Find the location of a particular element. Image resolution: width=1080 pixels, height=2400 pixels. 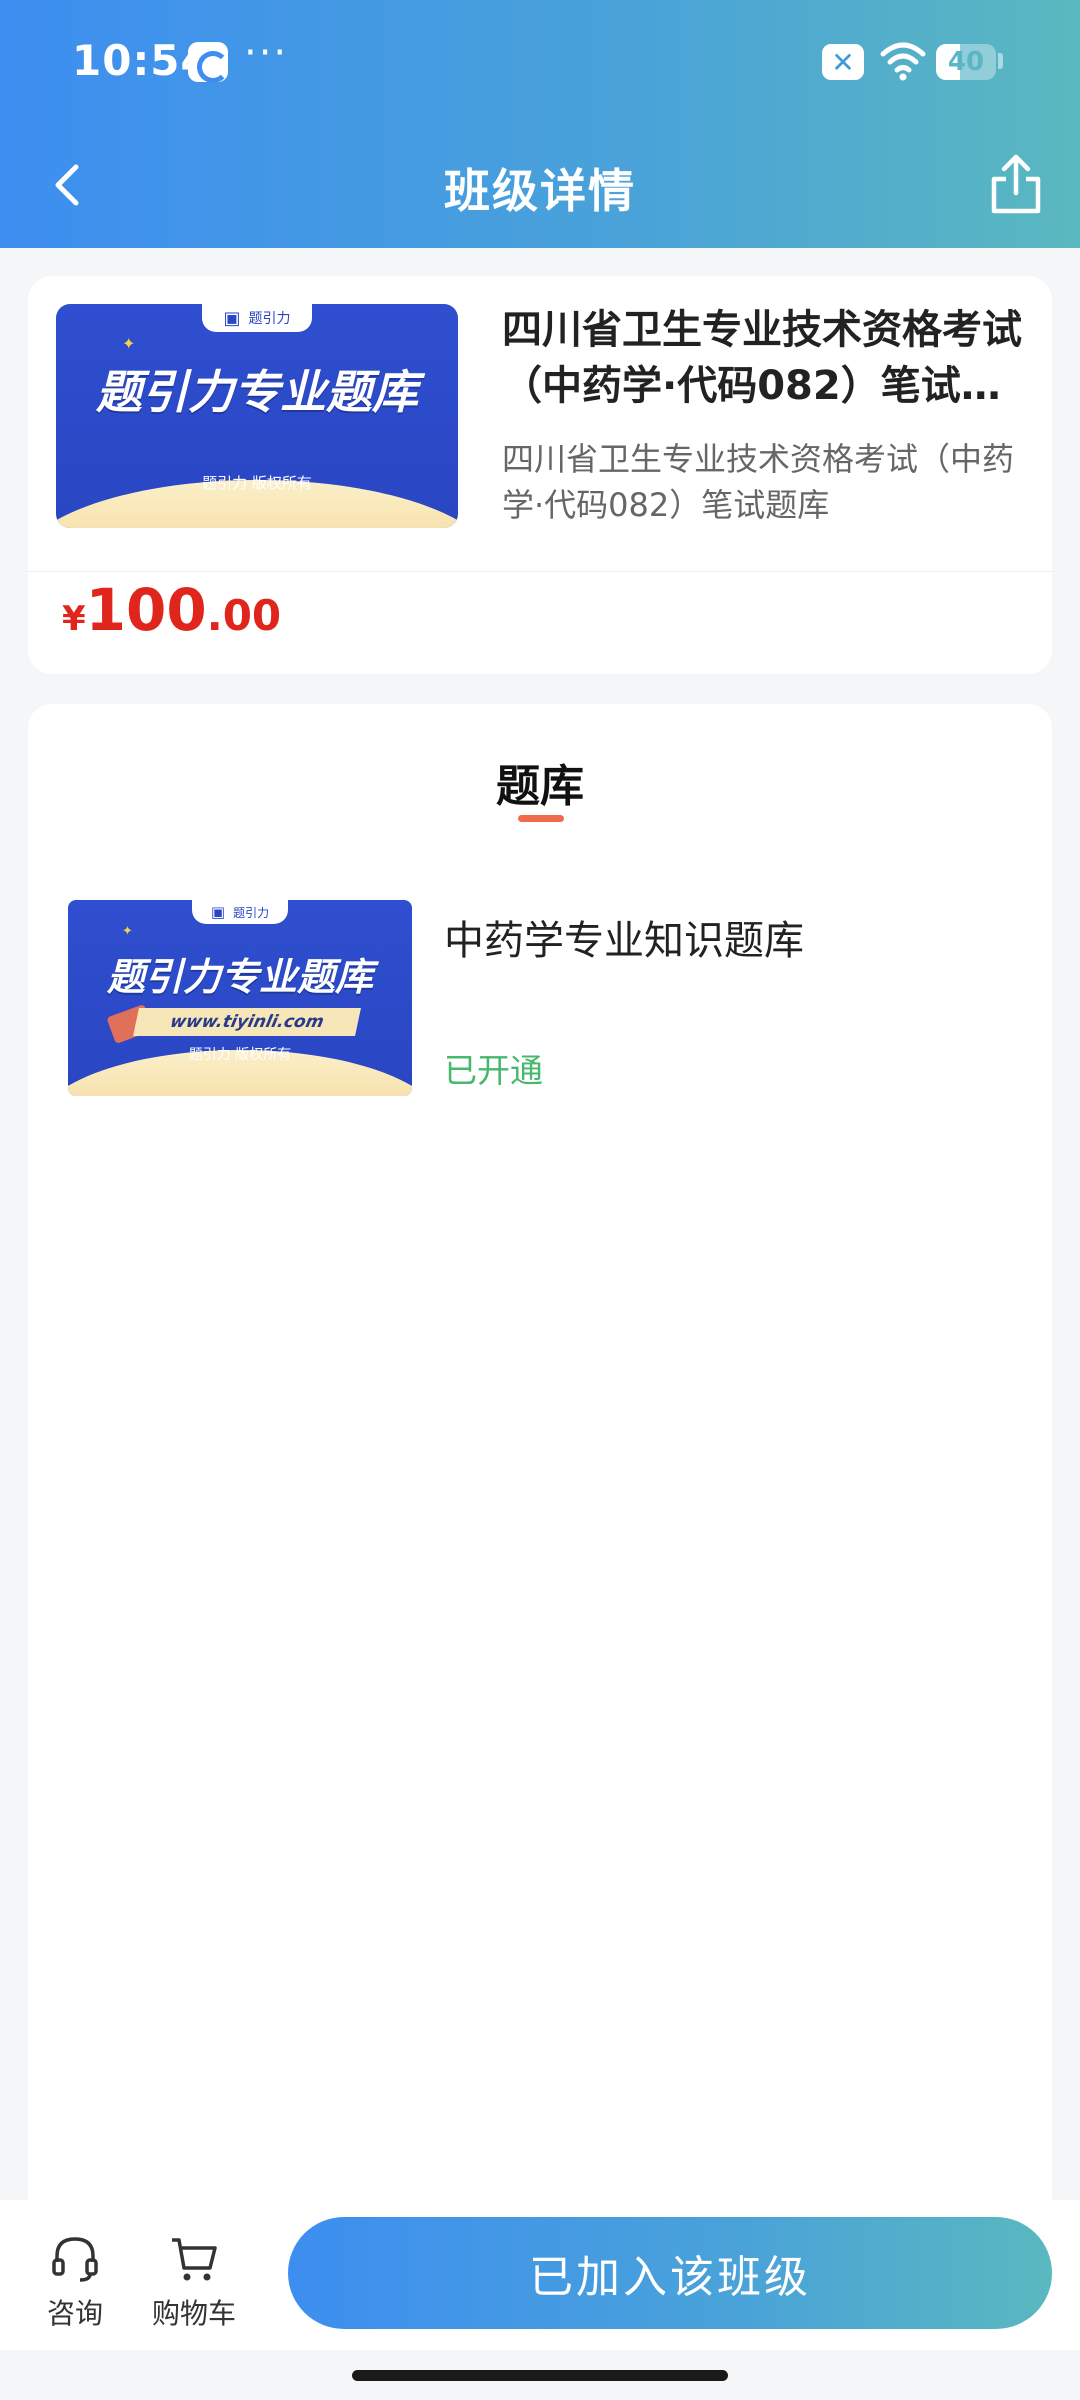

cart-icon is located at coordinates (194, 2259).